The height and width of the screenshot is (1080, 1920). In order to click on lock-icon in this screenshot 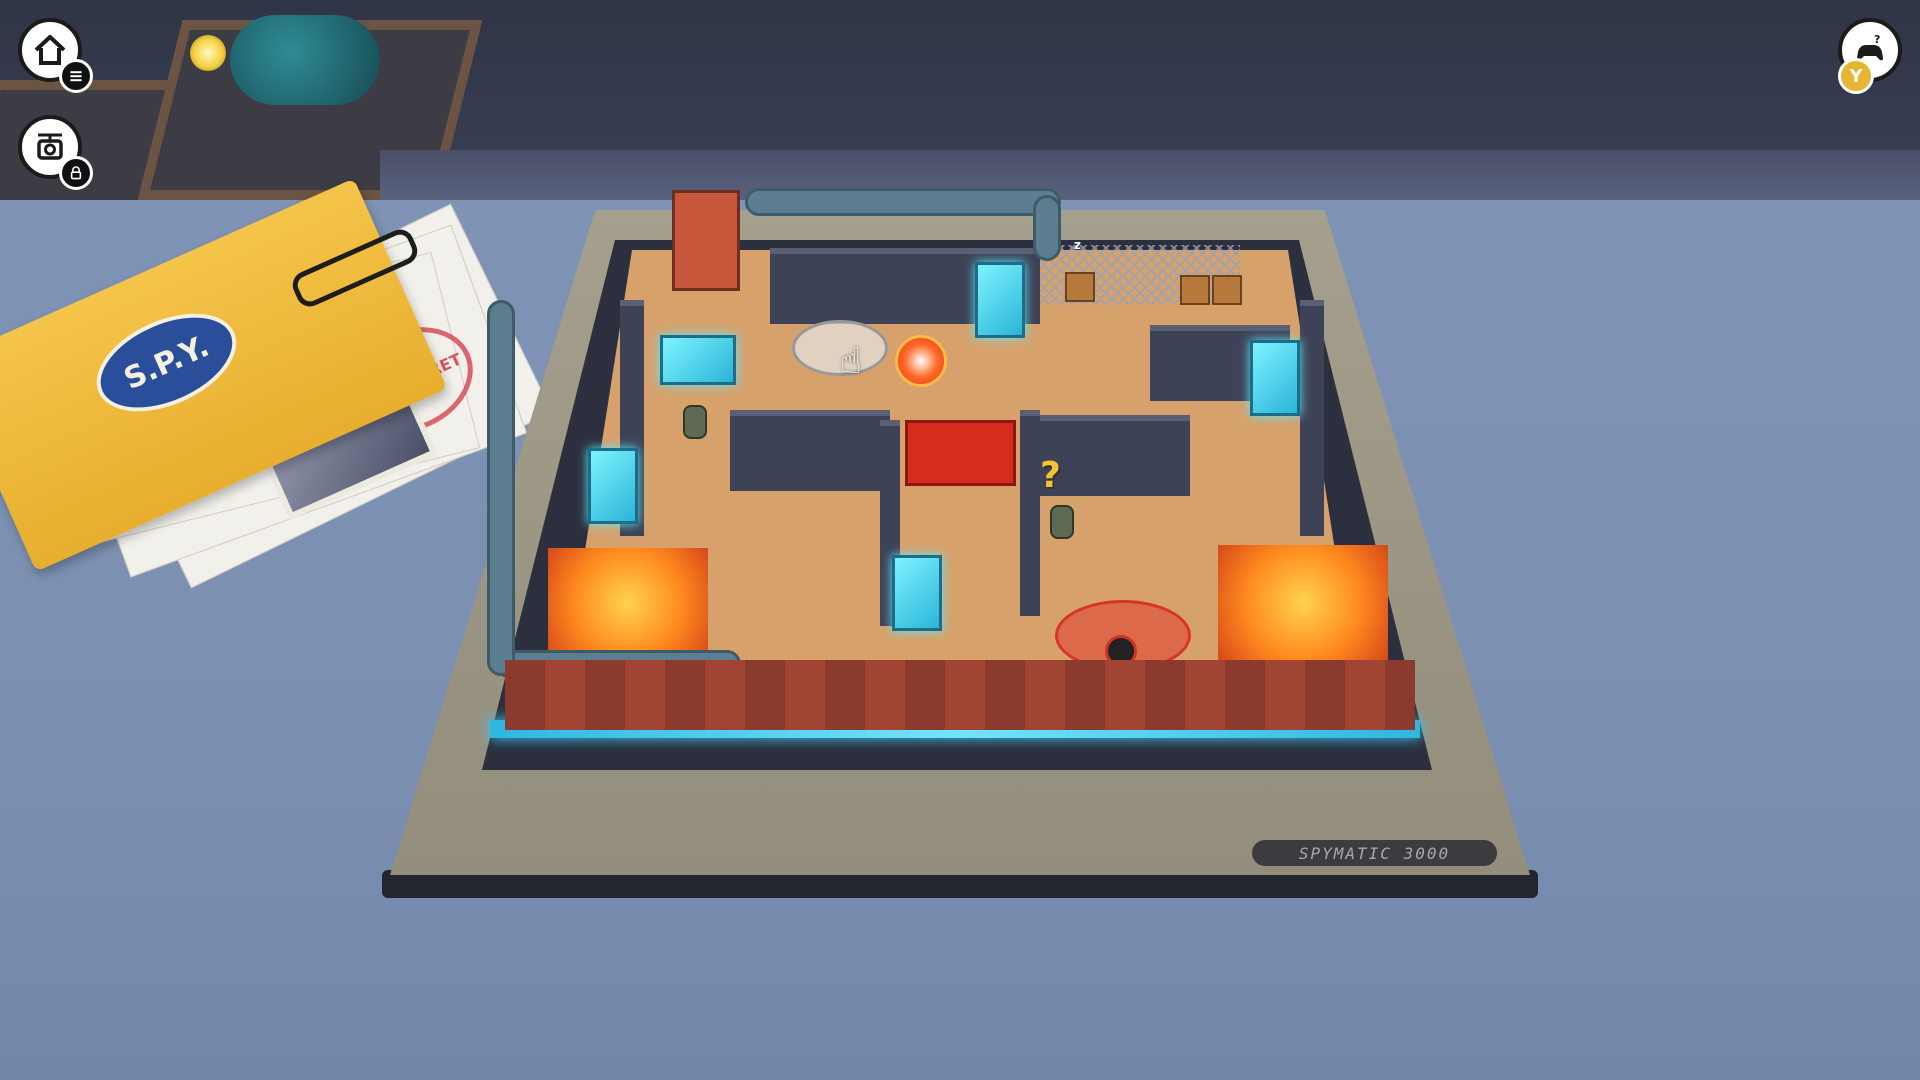, I will do `click(76, 173)`.